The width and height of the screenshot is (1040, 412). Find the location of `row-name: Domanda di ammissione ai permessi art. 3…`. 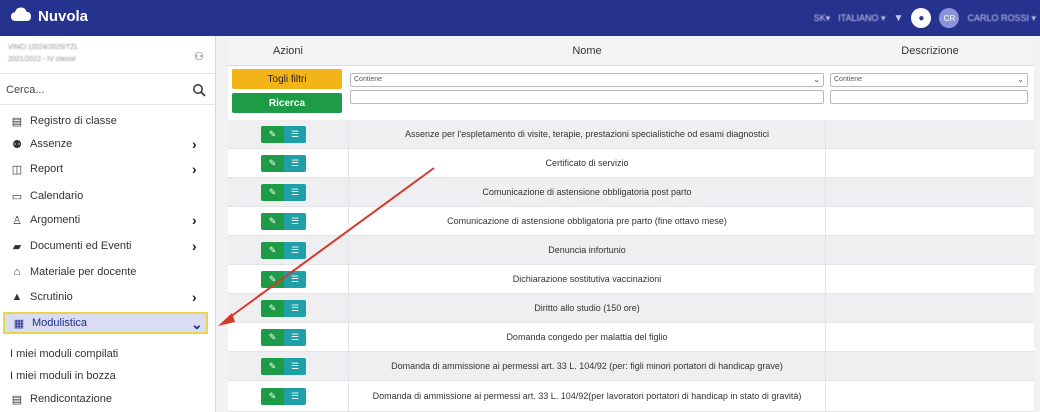

row-name: Domanda di ammissione ai permessi art. 3… is located at coordinates (587, 396).